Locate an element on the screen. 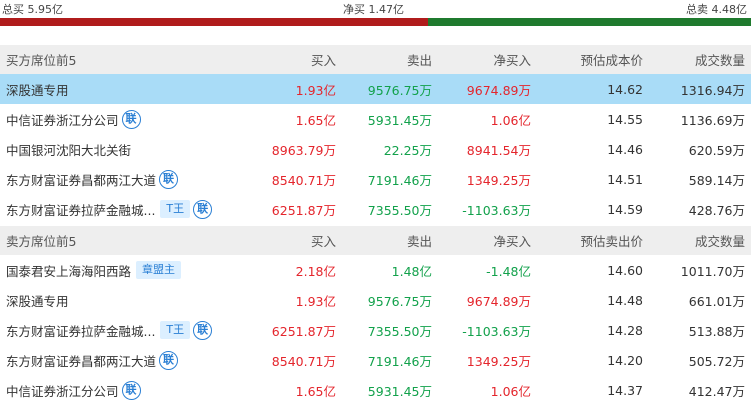 The height and width of the screenshot is (405, 751). estimated-price: 14.46 is located at coordinates (625, 149).